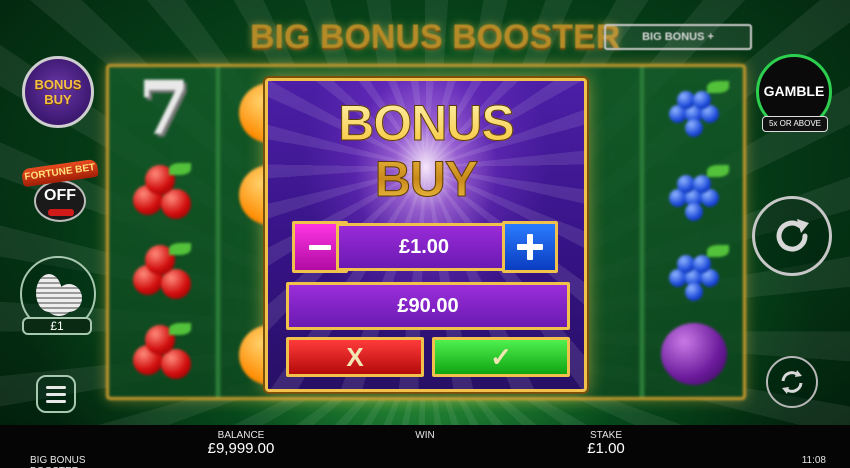 This screenshot has height=468, width=850. I want to click on bonus-buy-title: BONUS BUY, so click(426, 151).